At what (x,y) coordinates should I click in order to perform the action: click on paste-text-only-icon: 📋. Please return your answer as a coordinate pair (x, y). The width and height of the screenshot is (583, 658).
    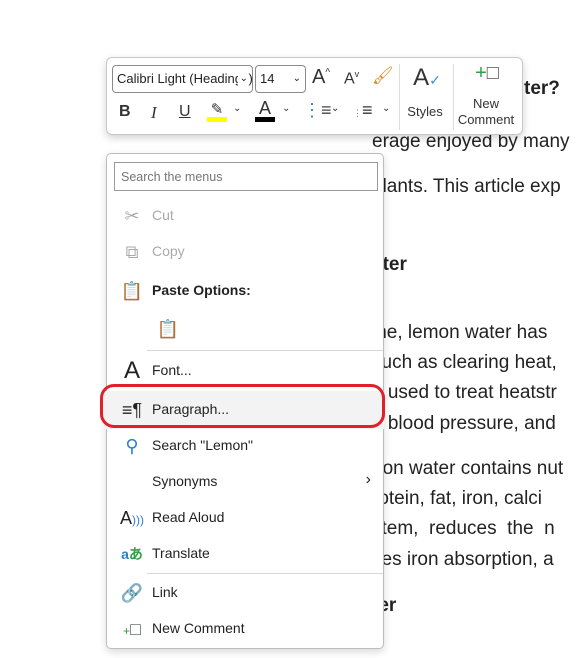
    Looking at the image, I should click on (168, 329).